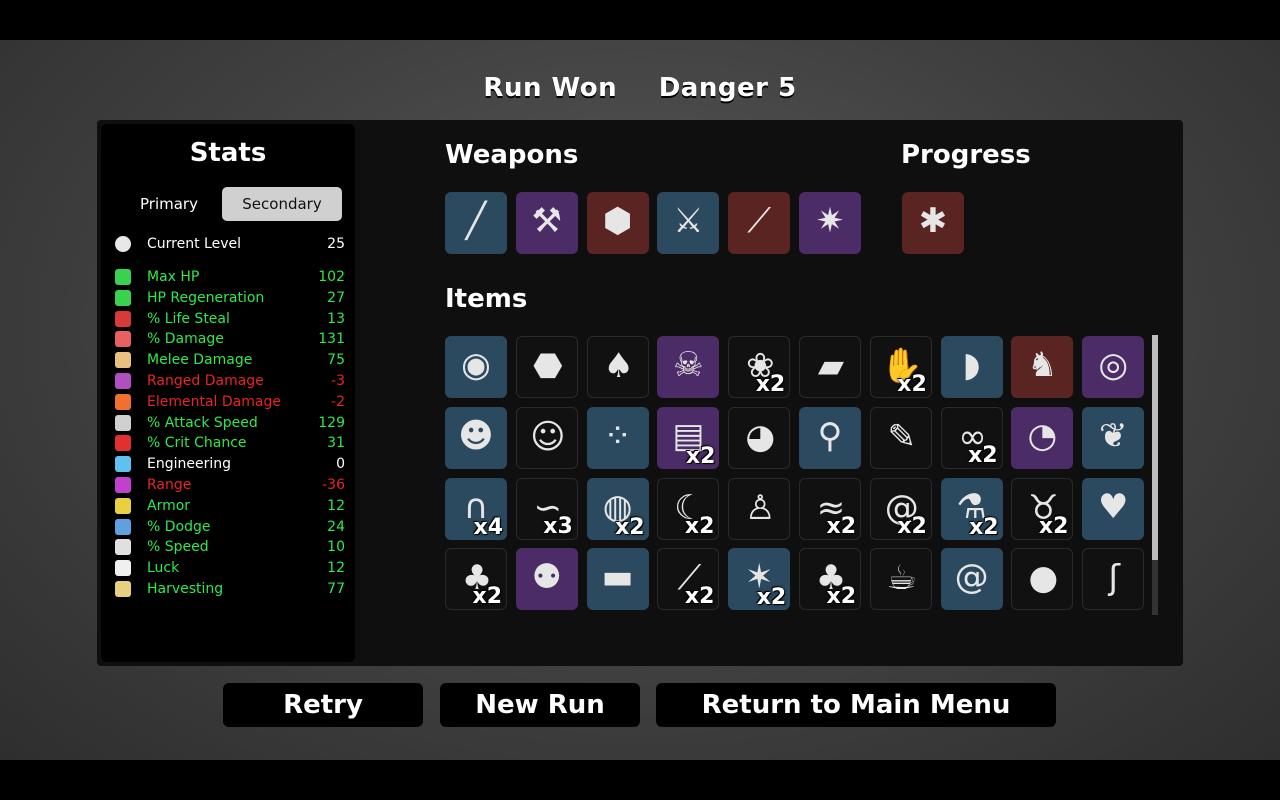 The width and height of the screenshot is (1280, 800). I want to click on tab-primary: Primary, so click(169, 204).